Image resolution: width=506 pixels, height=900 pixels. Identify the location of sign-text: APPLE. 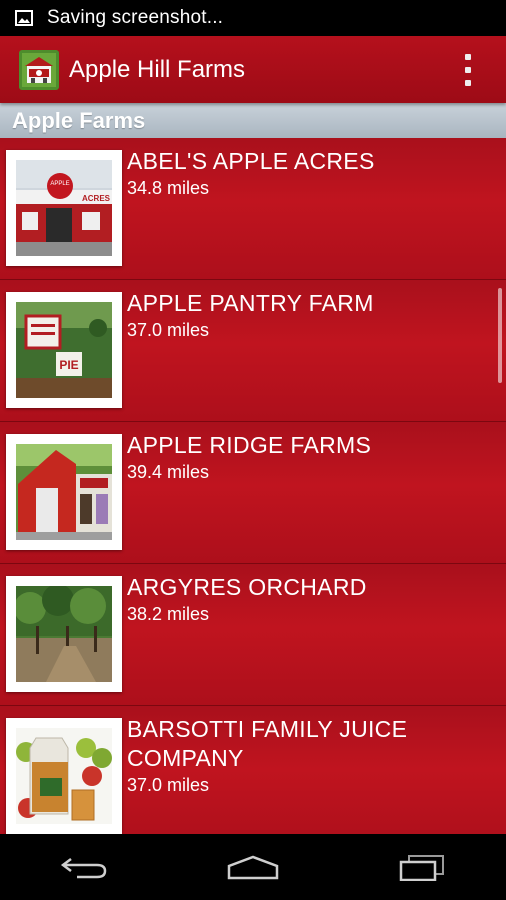
(59, 184).